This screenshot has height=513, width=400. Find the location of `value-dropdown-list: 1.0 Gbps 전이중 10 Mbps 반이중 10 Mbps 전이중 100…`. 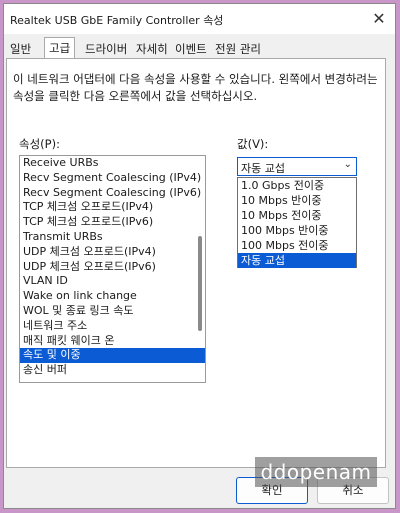

value-dropdown-list: 1.0 Gbps 전이중 10 Mbps 반이중 10 Mbps 전이중 100… is located at coordinates (297, 222).